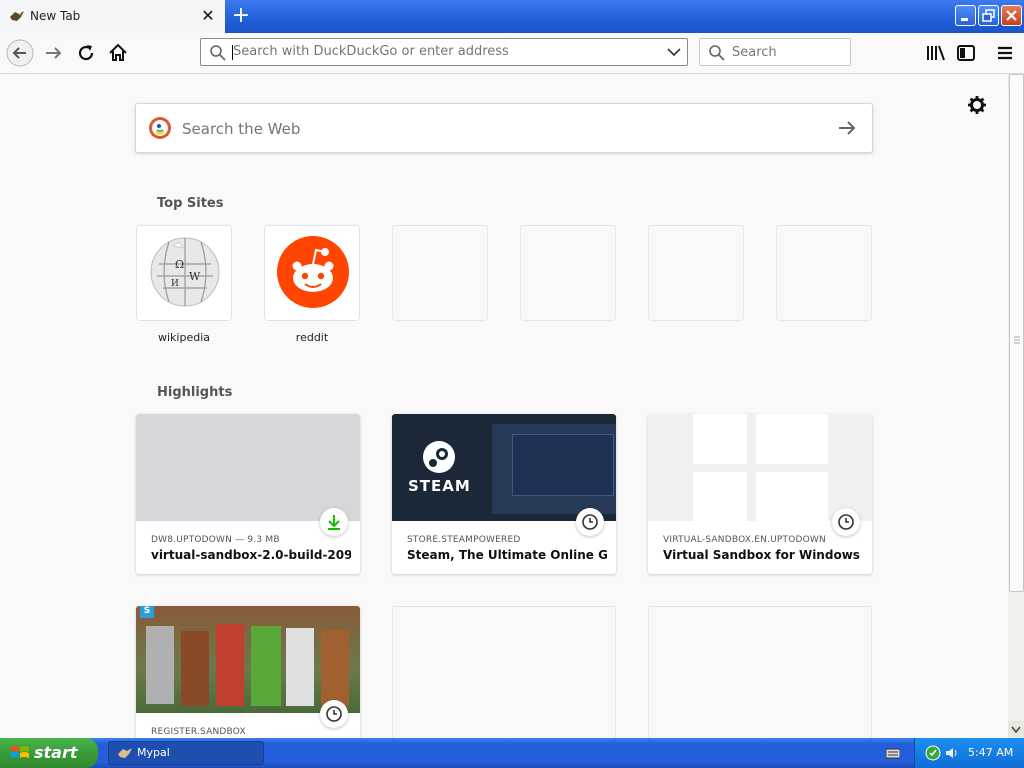 Image resolution: width=1024 pixels, height=768 pixels. Describe the element at coordinates (977, 105) in the screenshot. I see `gear-icon` at that location.